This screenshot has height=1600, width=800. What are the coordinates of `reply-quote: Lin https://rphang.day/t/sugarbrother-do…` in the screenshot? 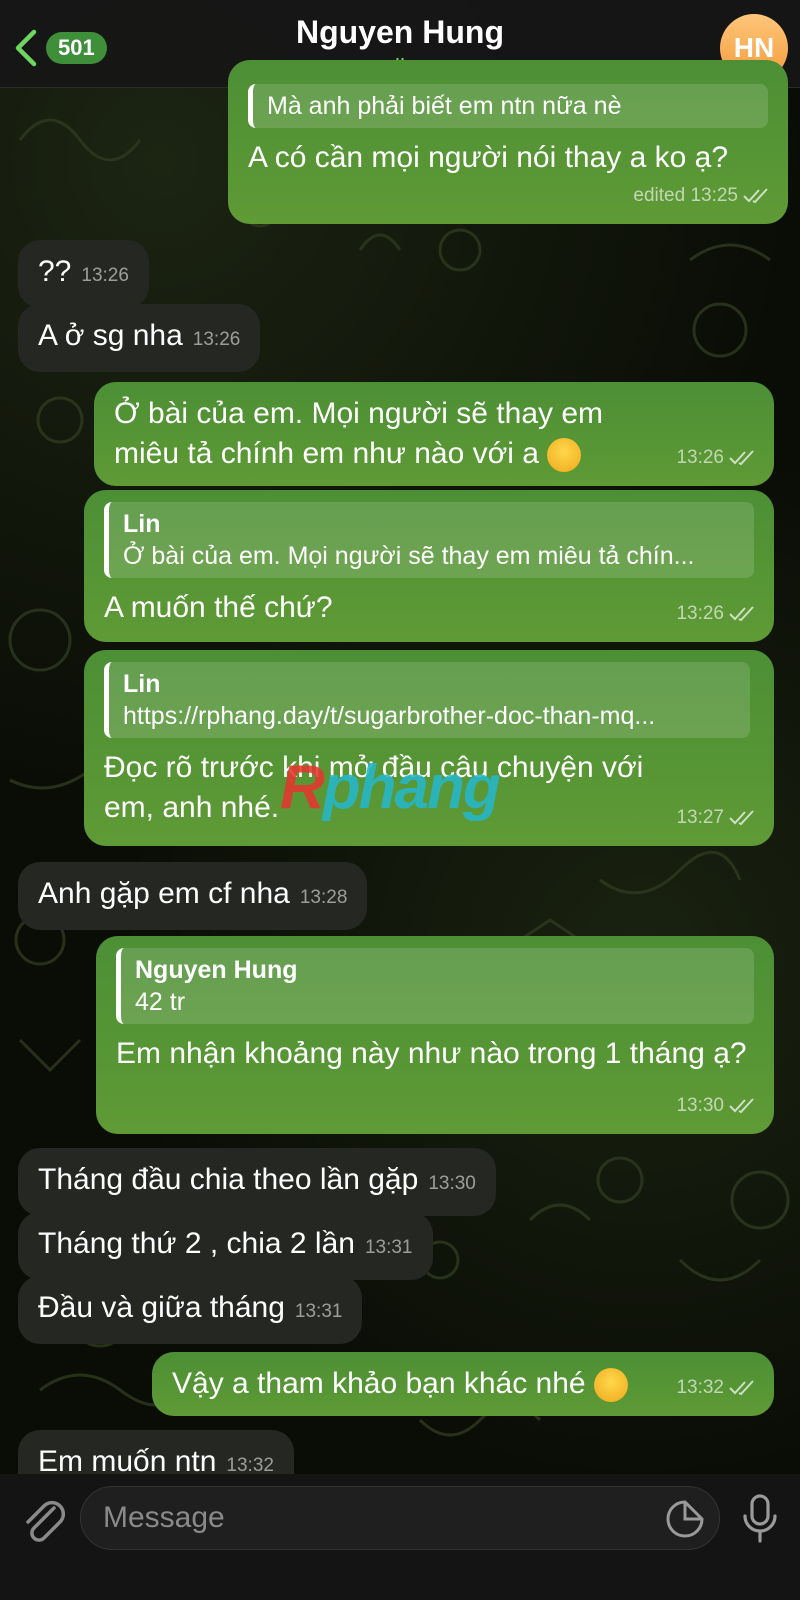 It's located at (427, 700).